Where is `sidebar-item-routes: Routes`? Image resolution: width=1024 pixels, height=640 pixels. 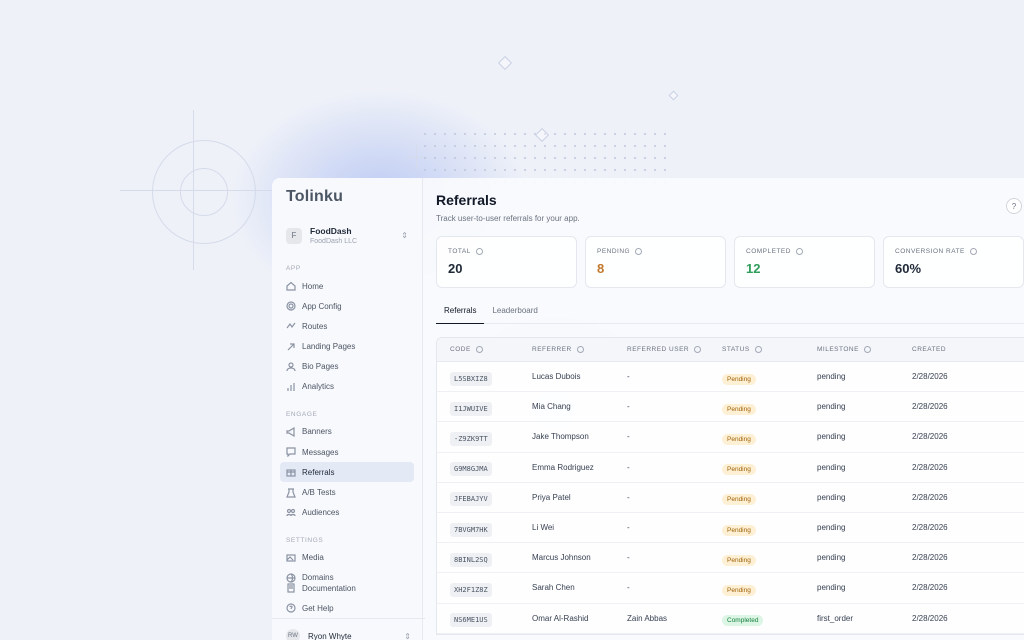
sidebar-item-routes: Routes is located at coordinates (347, 326).